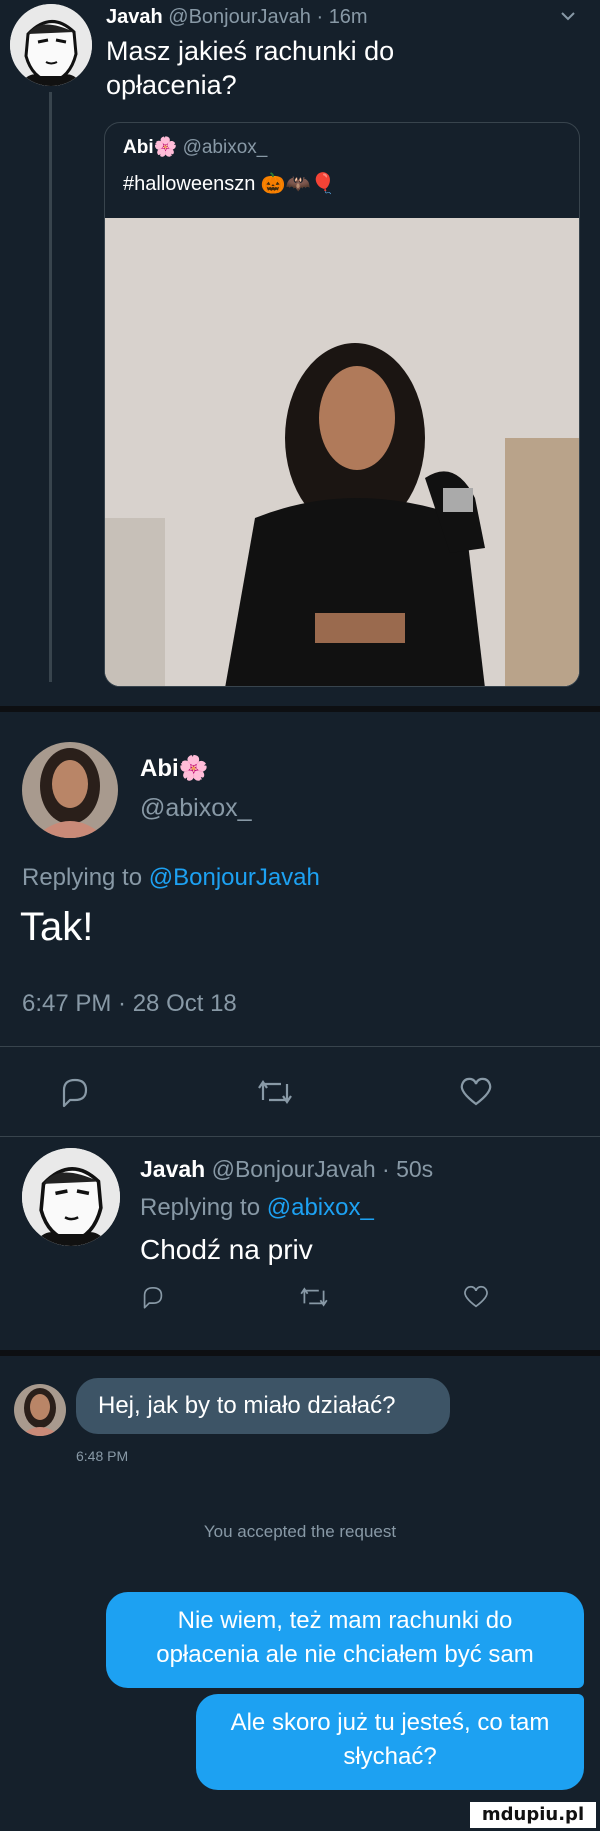 Image resolution: width=600 pixels, height=1831 pixels. I want to click on incoming-message-text: Hej, jak by to miało działać?, so click(247, 1405).